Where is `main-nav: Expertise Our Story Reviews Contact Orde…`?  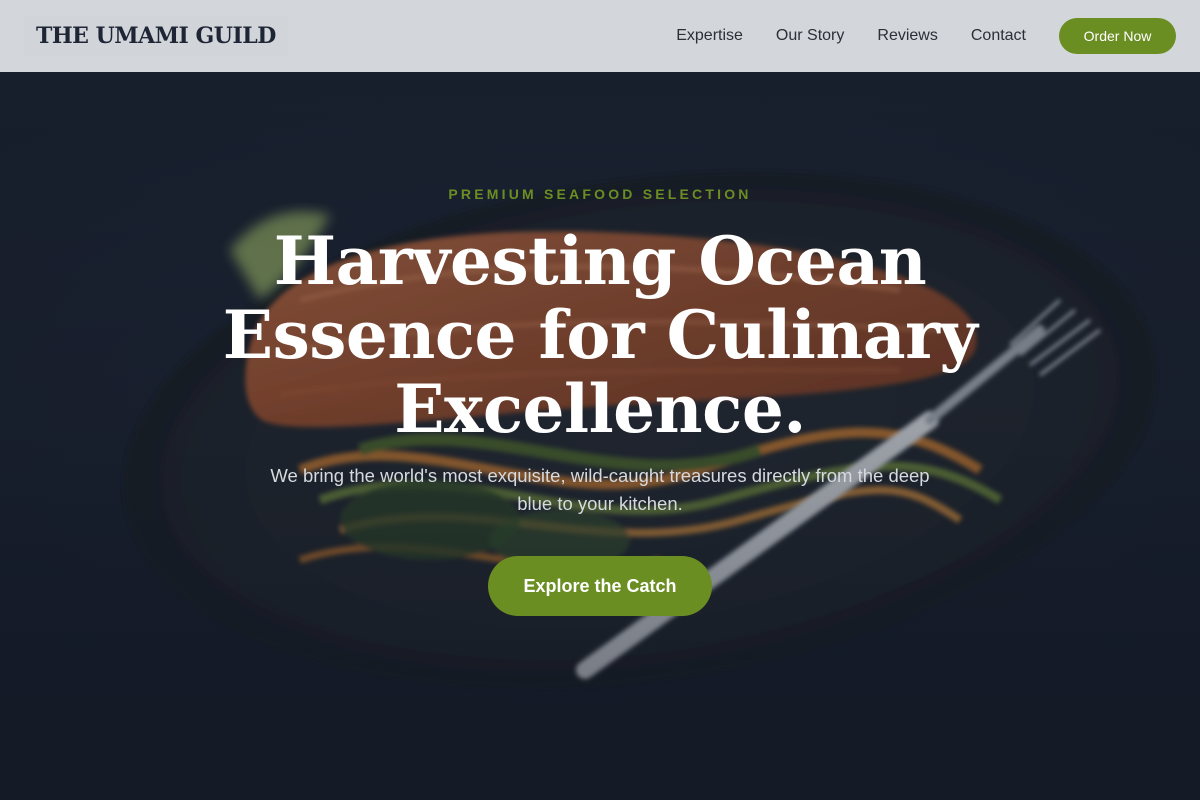 main-nav: Expertise Our Story Reviews Contact Orde… is located at coordinates (909, 36).